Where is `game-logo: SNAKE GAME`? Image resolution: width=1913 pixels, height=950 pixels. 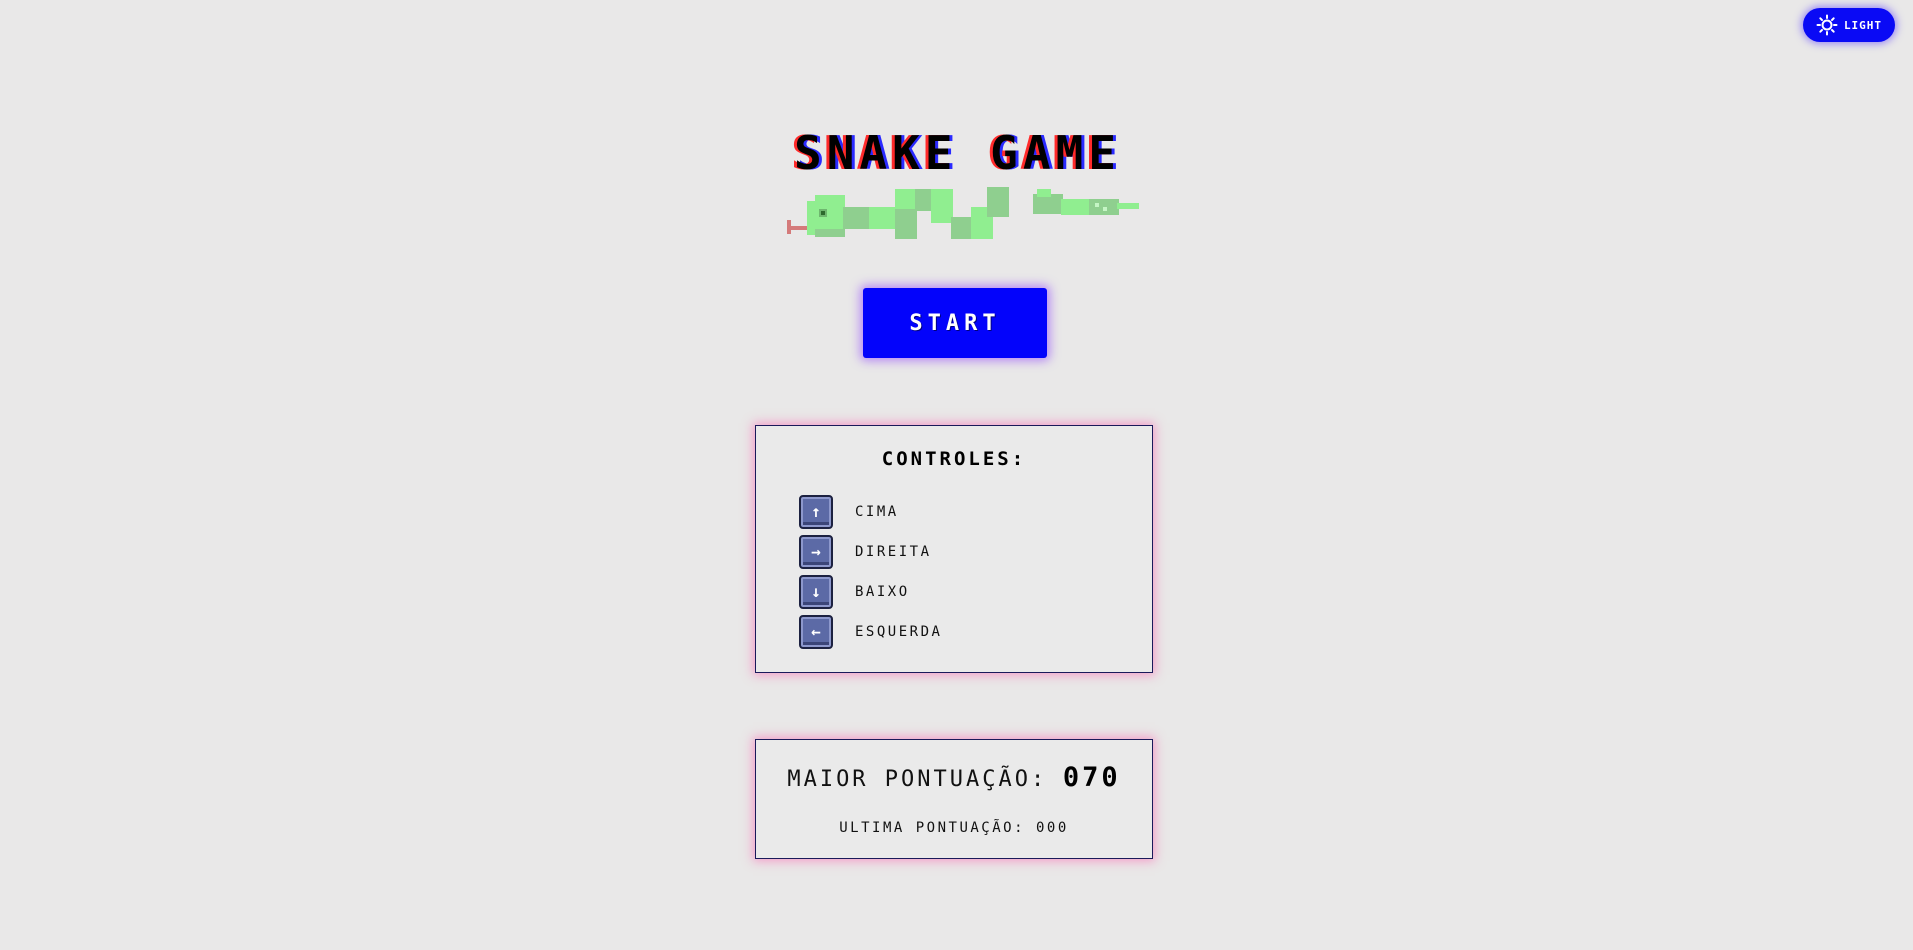
game-logo: SNAKE GAME is located at coordinates (957, 182).